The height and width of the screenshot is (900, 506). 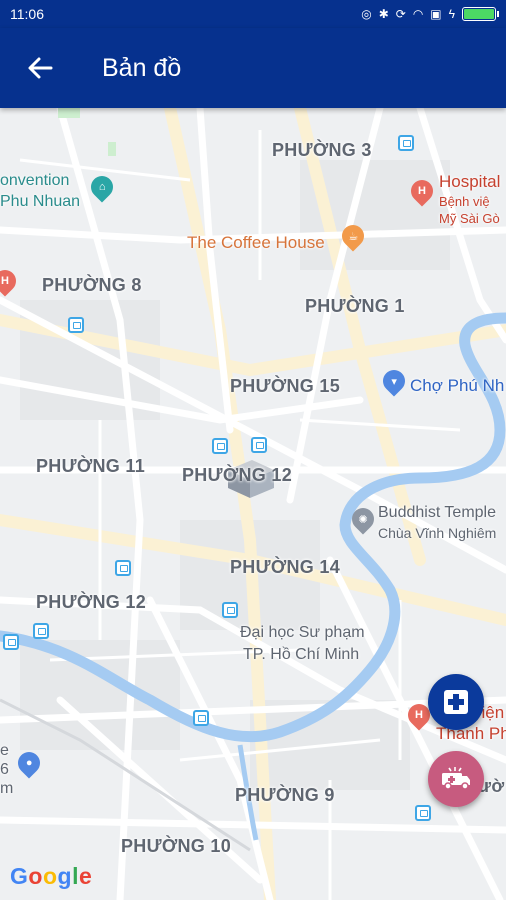 I want to click on poi-label: Đại học Sư phạm, so click(x=302, y=632).